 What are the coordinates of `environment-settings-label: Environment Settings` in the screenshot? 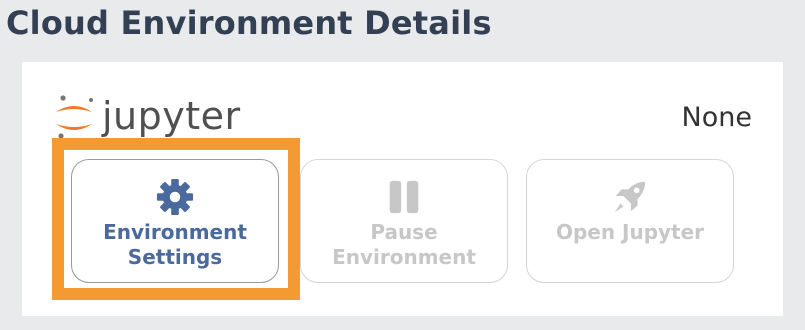 It's located at (175, 244).